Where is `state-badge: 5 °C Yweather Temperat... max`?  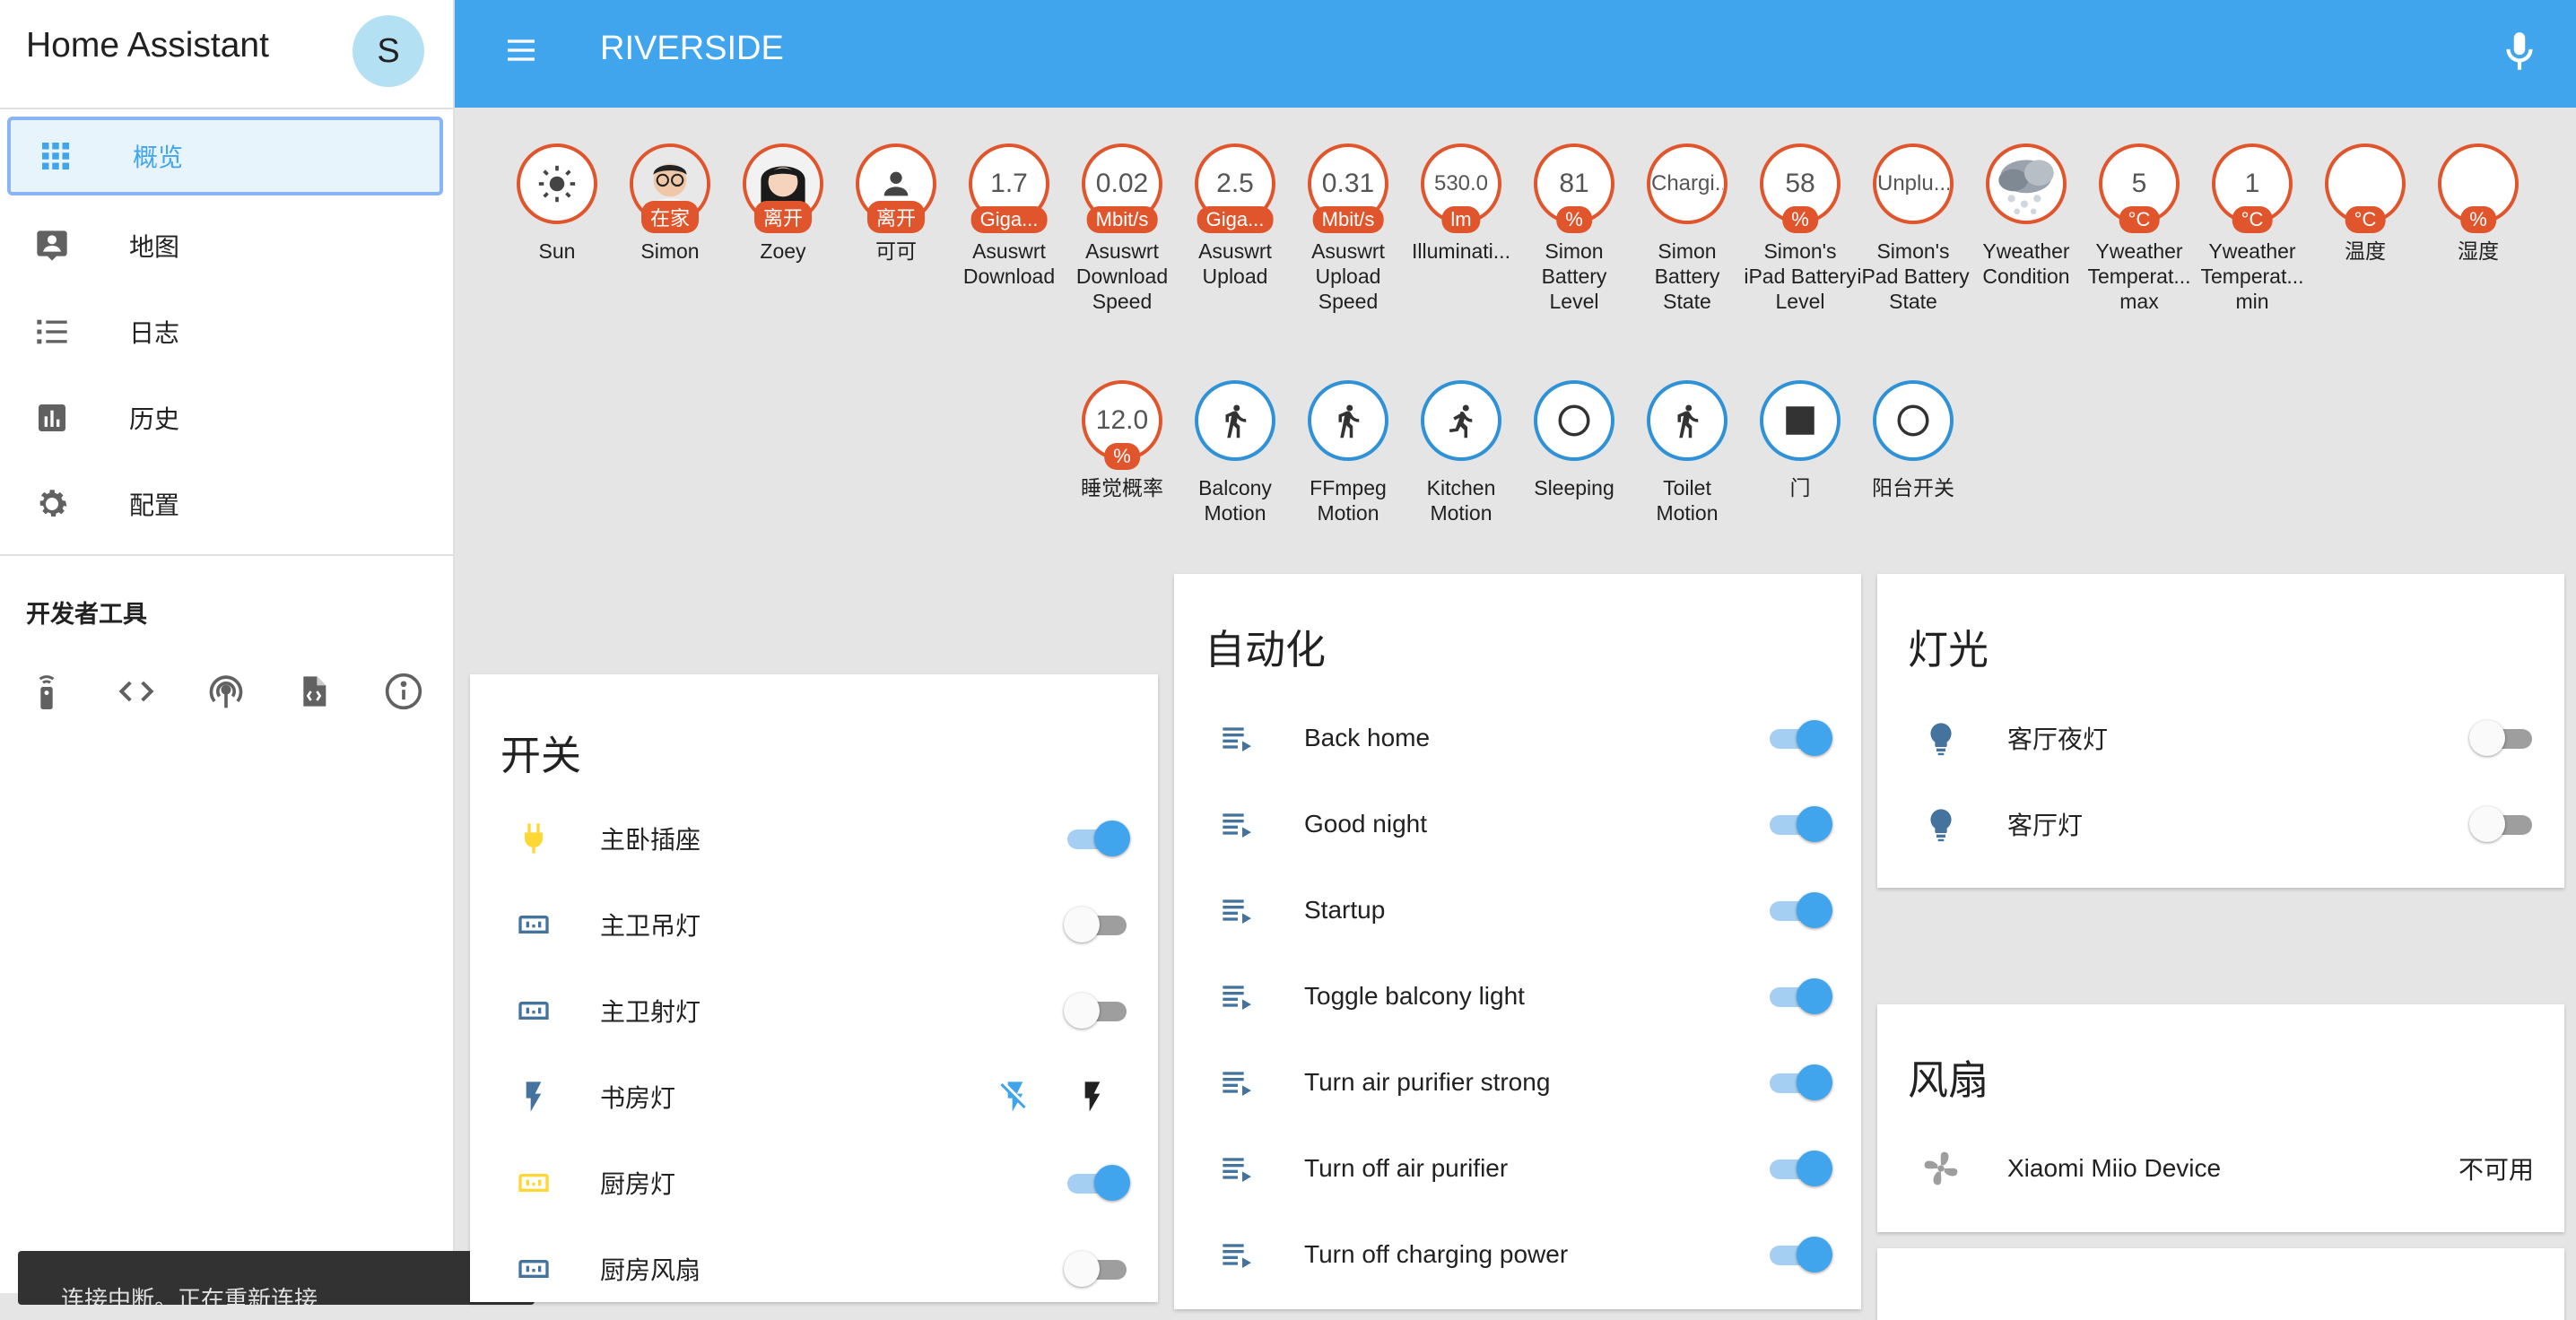
state-badge: 5 °C Yweather Temperat... max is located at coordinates (2139, 229).